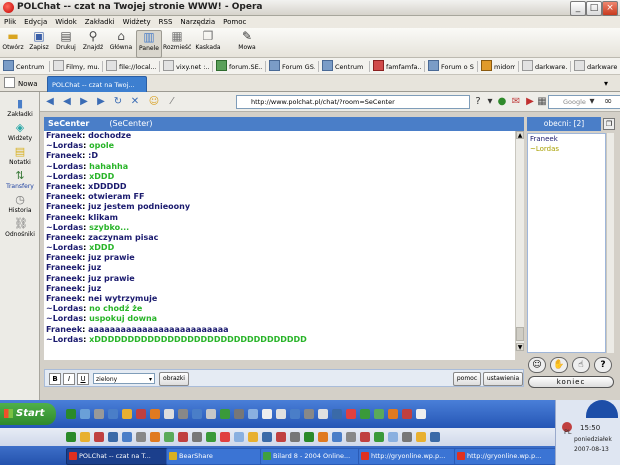  I want to click on sidebar-item-links: ⛓ Odnośniki, so click(20, 228).